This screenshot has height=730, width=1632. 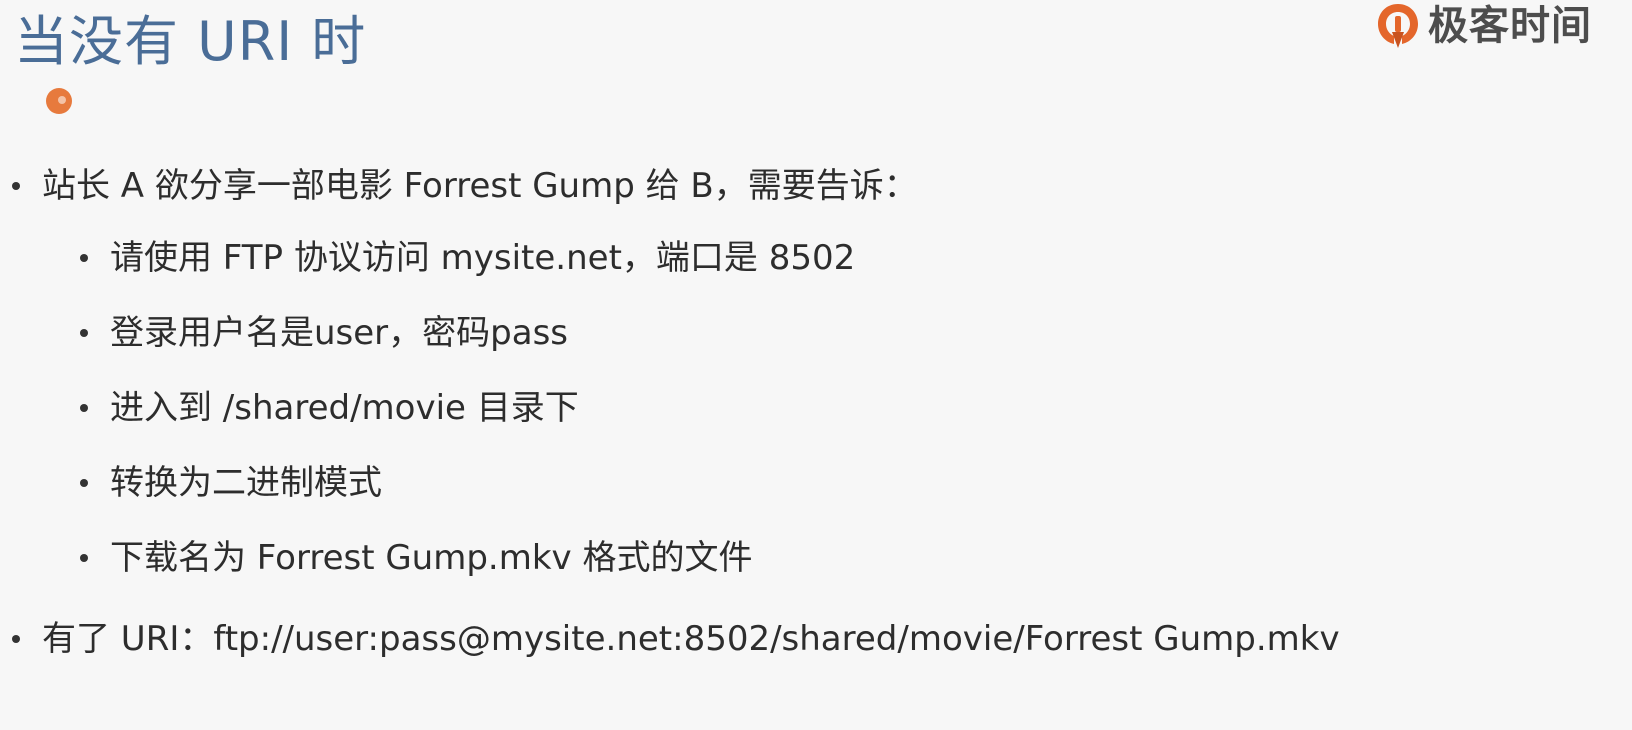 I want to click on list-item: 转换为二进制模式, so click(x=231, y=483).